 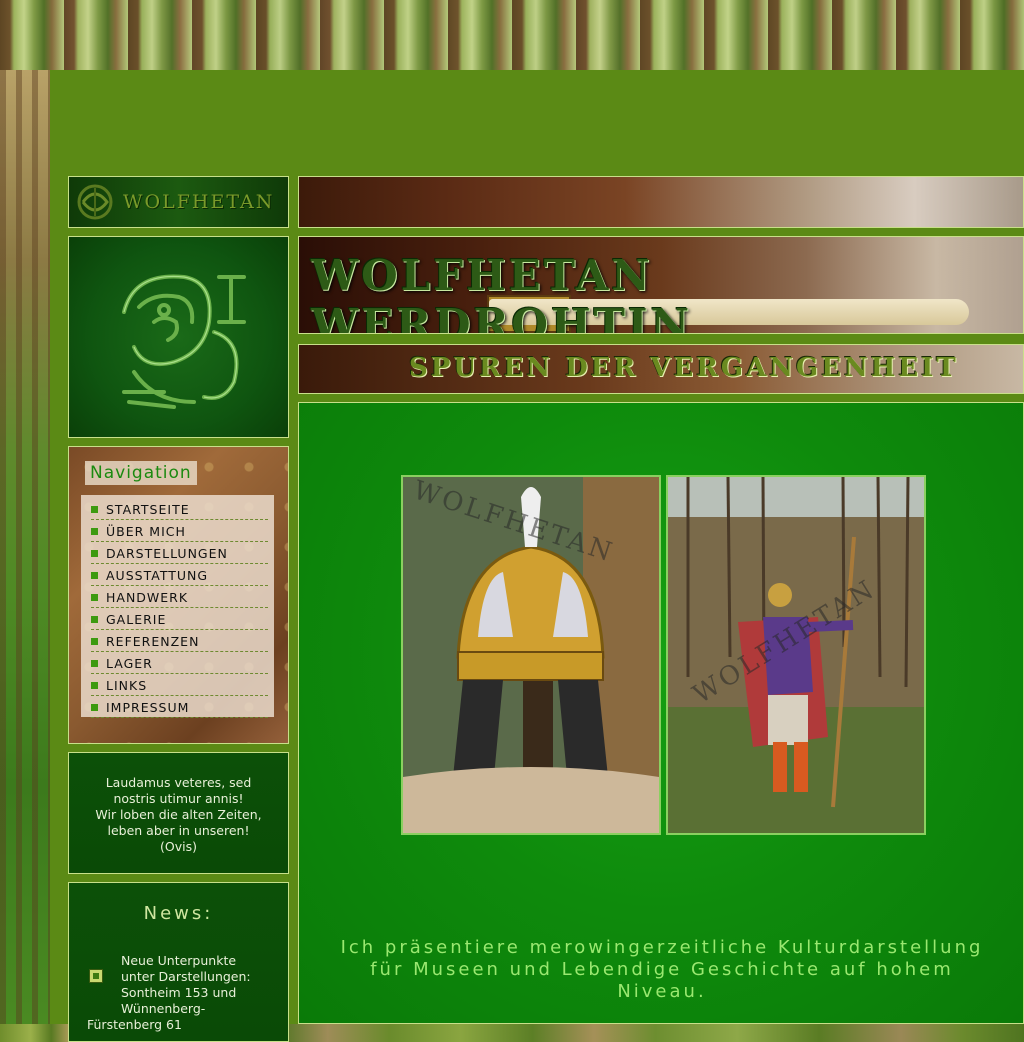 I want to click on quote-line: (Ovis), so click(x=178, y=846).